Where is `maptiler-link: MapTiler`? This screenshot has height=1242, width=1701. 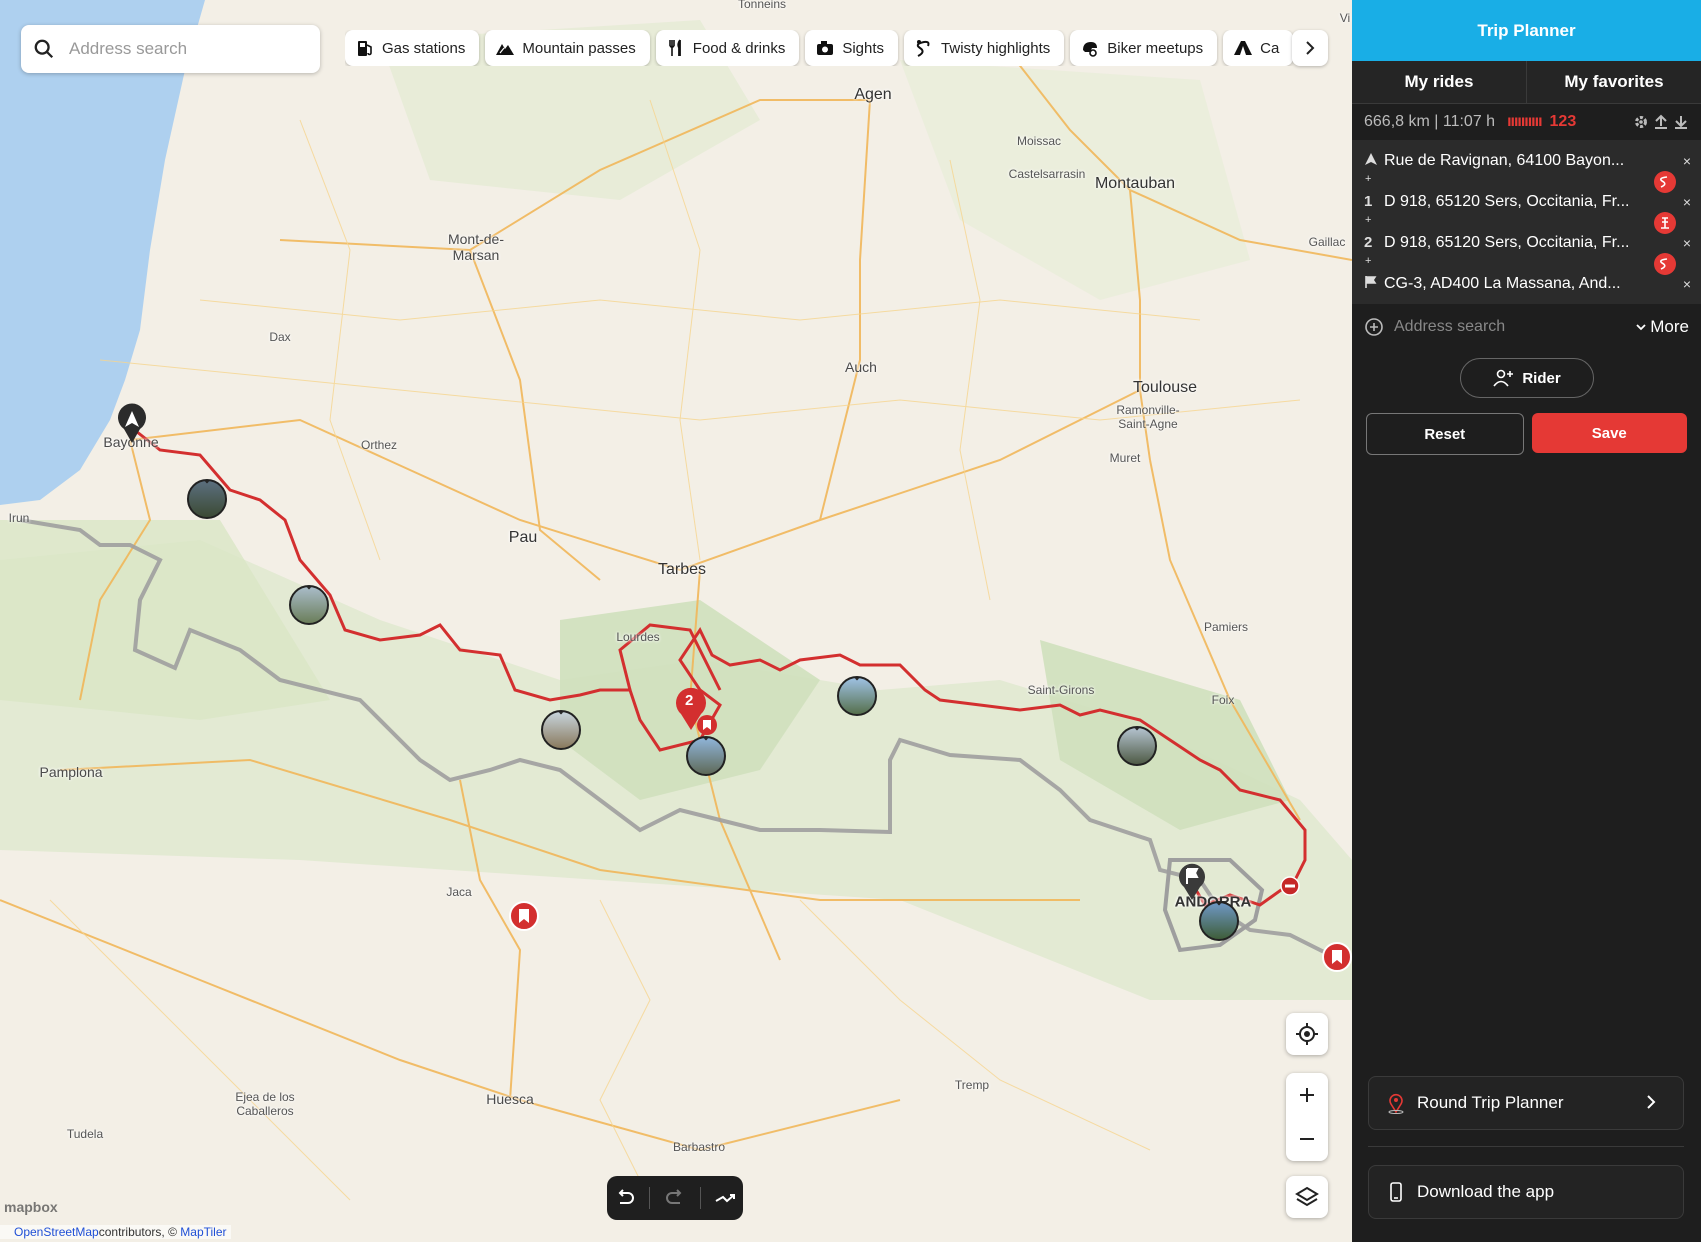
maptiler-link: MapTiler is located at coordinates (203, 1232).